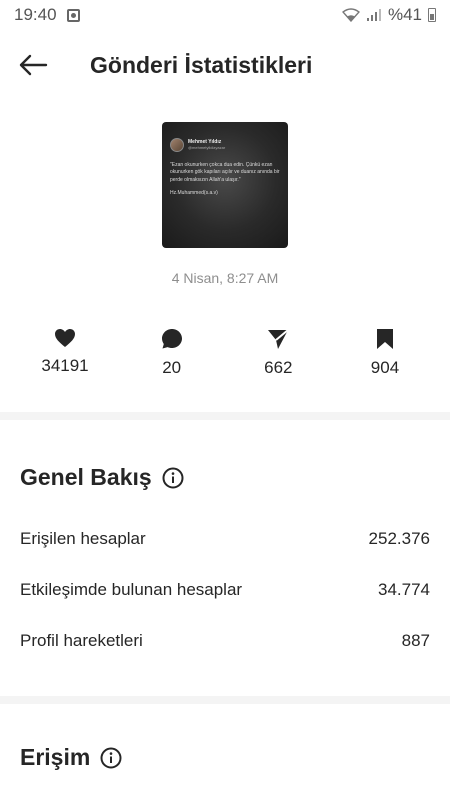 This screenshot has width=450, height=800. What do you see at coordinates (278, 367) in the screenshot?
I see `stat-shares-value: 662` at bounding box center [278, 367].